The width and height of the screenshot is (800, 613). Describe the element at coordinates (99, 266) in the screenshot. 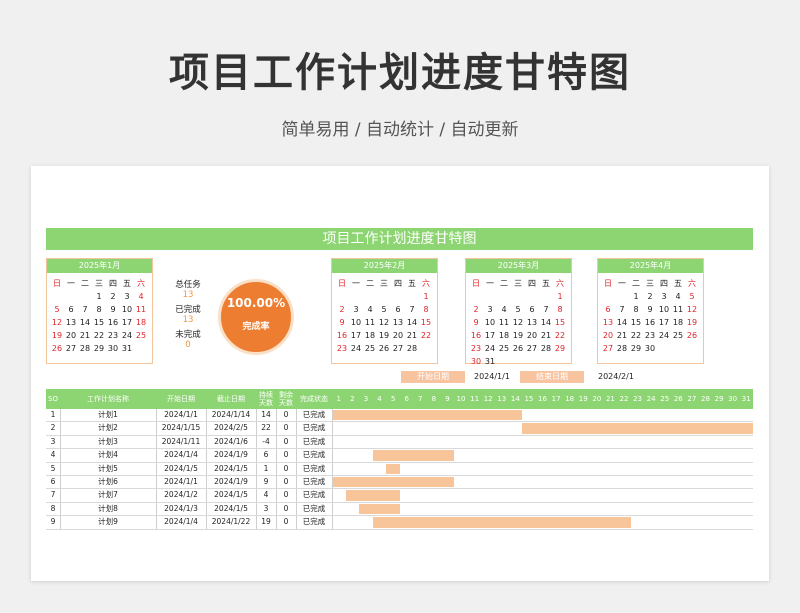

I see `calendar-title: 2025年1月` at that location.